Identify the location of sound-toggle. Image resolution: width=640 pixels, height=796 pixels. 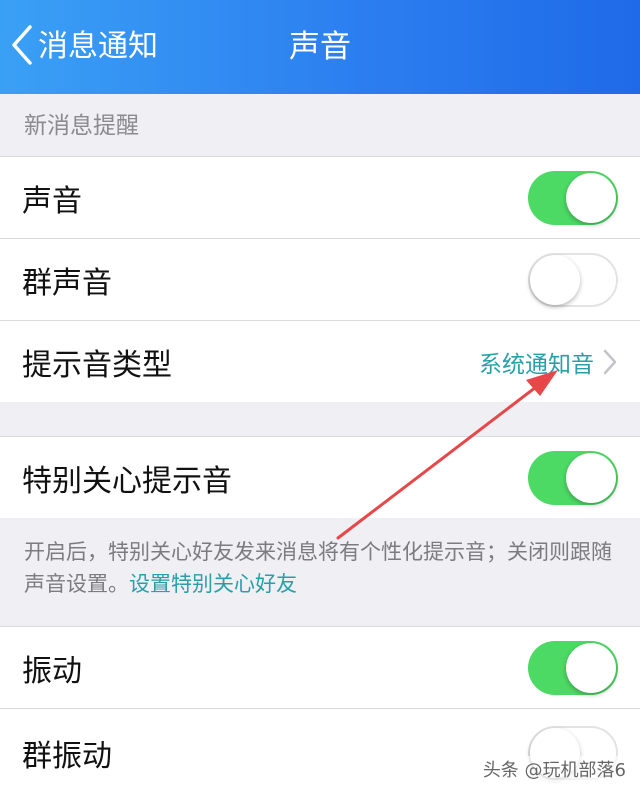
(573, 197).